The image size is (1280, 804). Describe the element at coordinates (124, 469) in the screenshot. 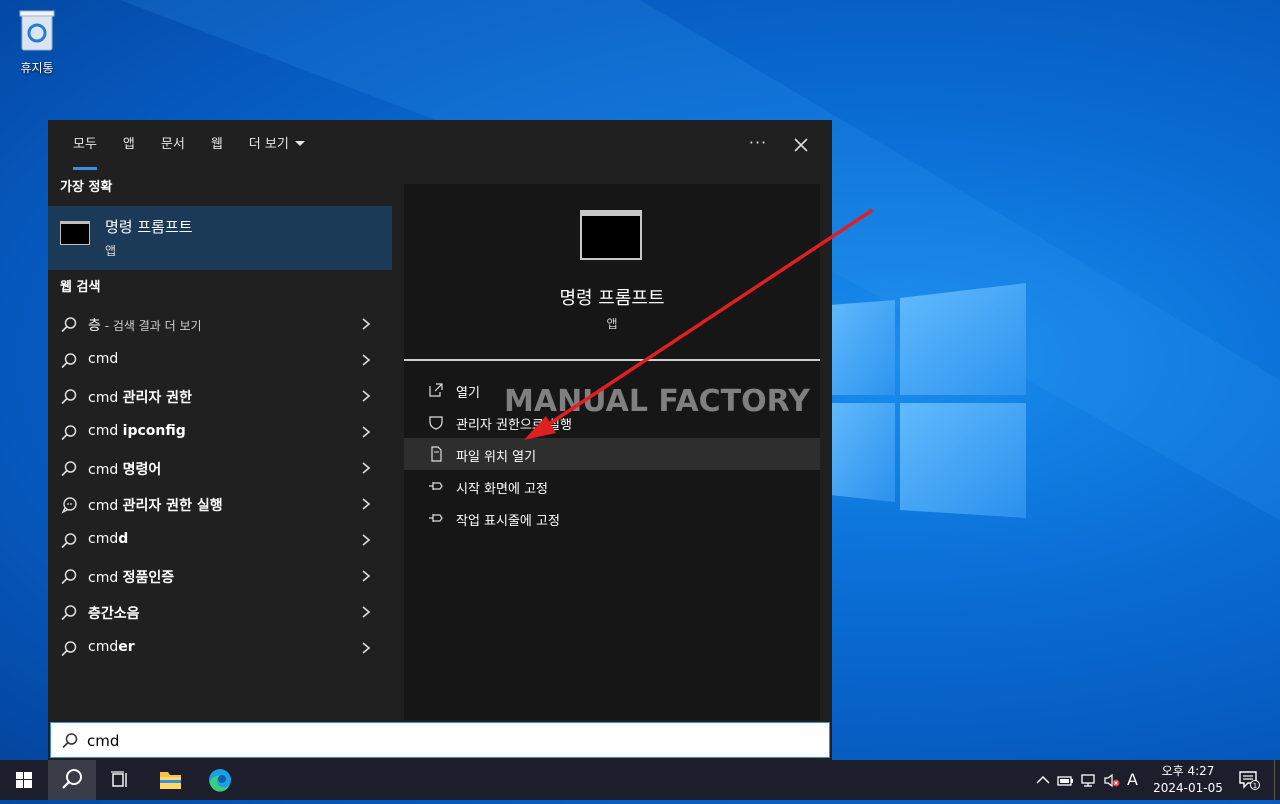

I see `web-search-result-label: cmd 명령어` at that location.